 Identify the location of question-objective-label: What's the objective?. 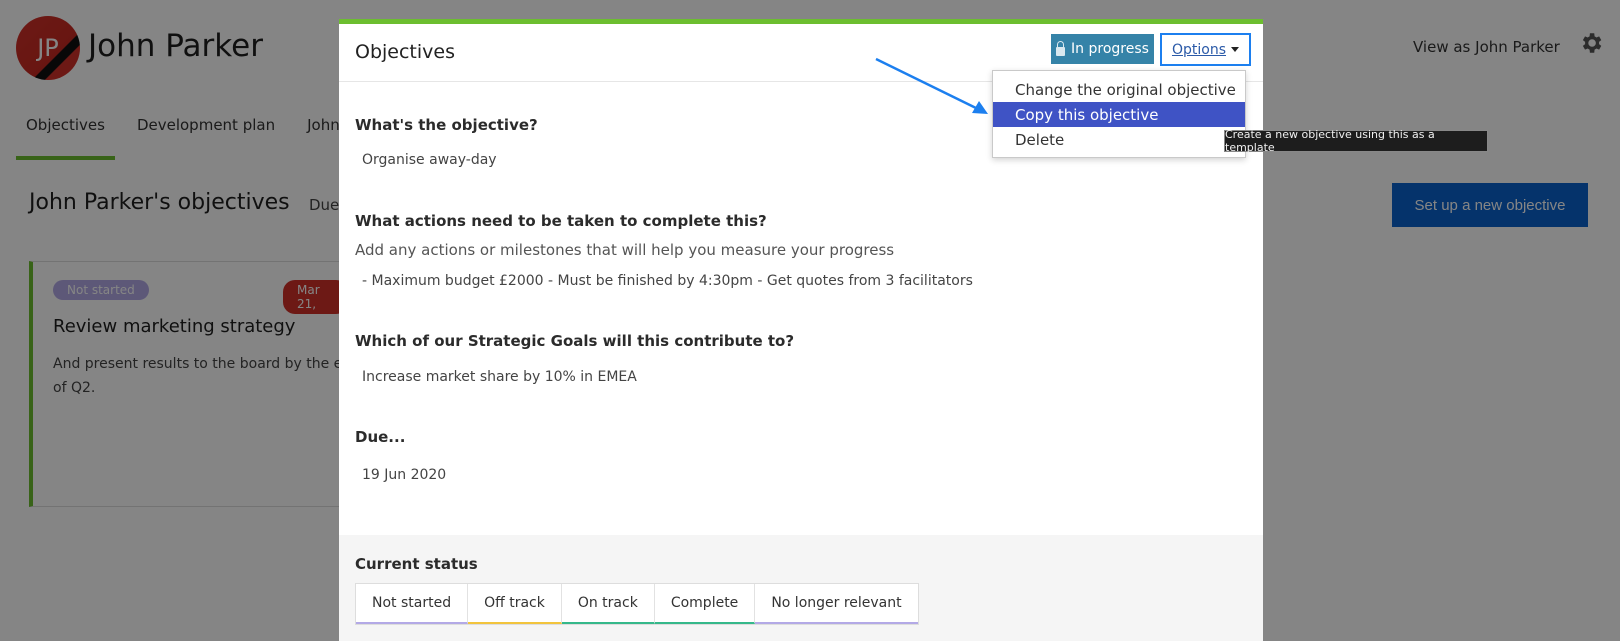
(446, 125).